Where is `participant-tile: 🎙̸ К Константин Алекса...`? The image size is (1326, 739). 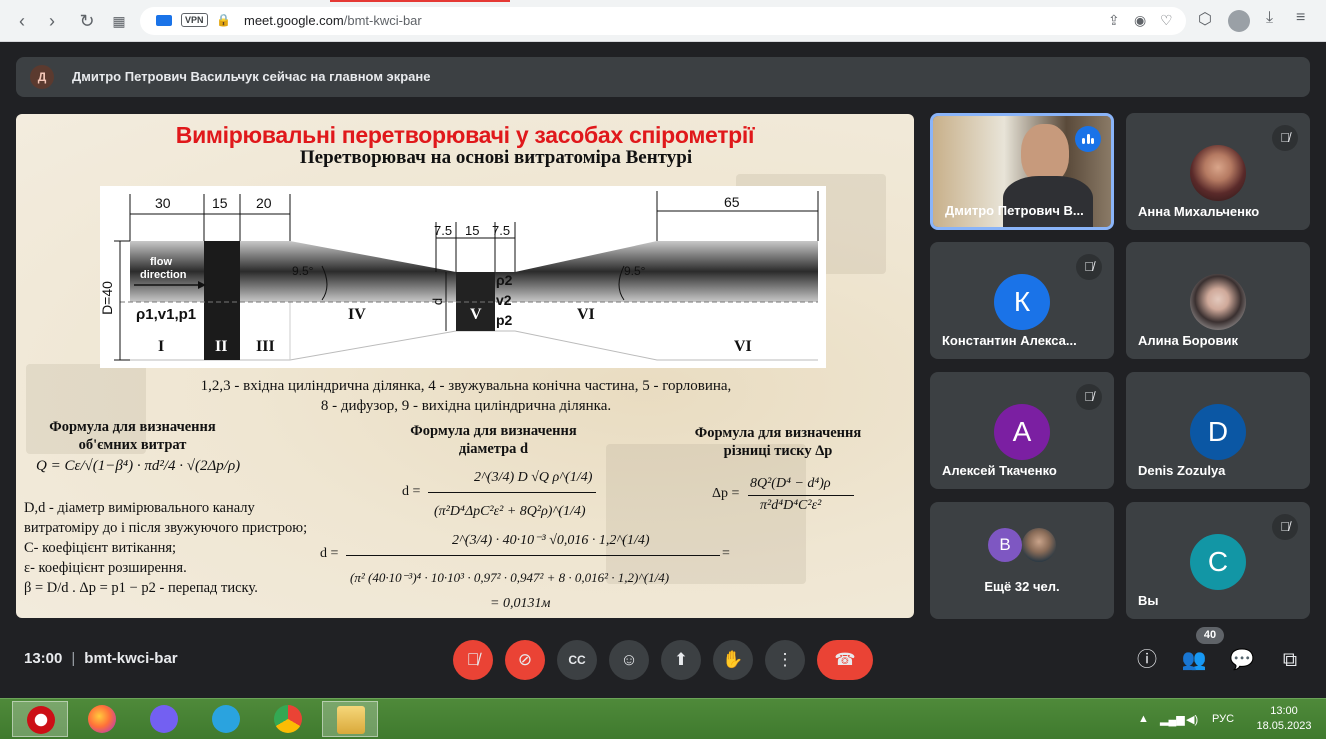
participant-tile: 🎙̸ К Константин Алекса... is located at coordinates (1022, 300).